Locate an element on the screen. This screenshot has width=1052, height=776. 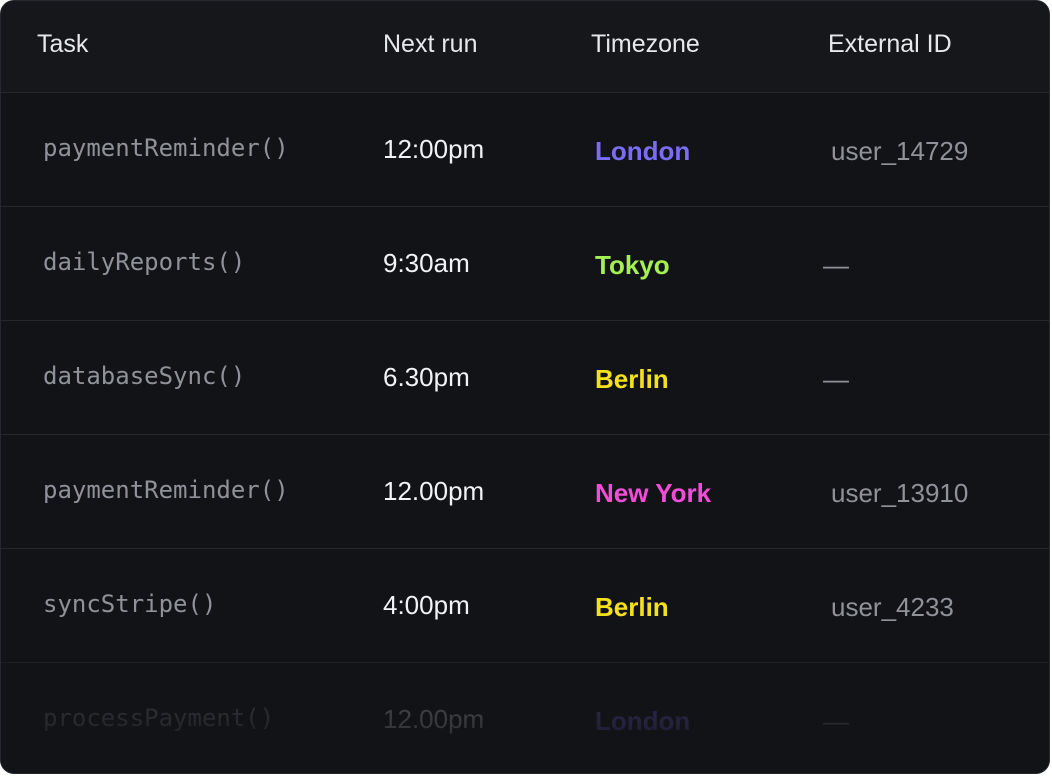
external-id: user_13910 is located at coordinates (900, 493).